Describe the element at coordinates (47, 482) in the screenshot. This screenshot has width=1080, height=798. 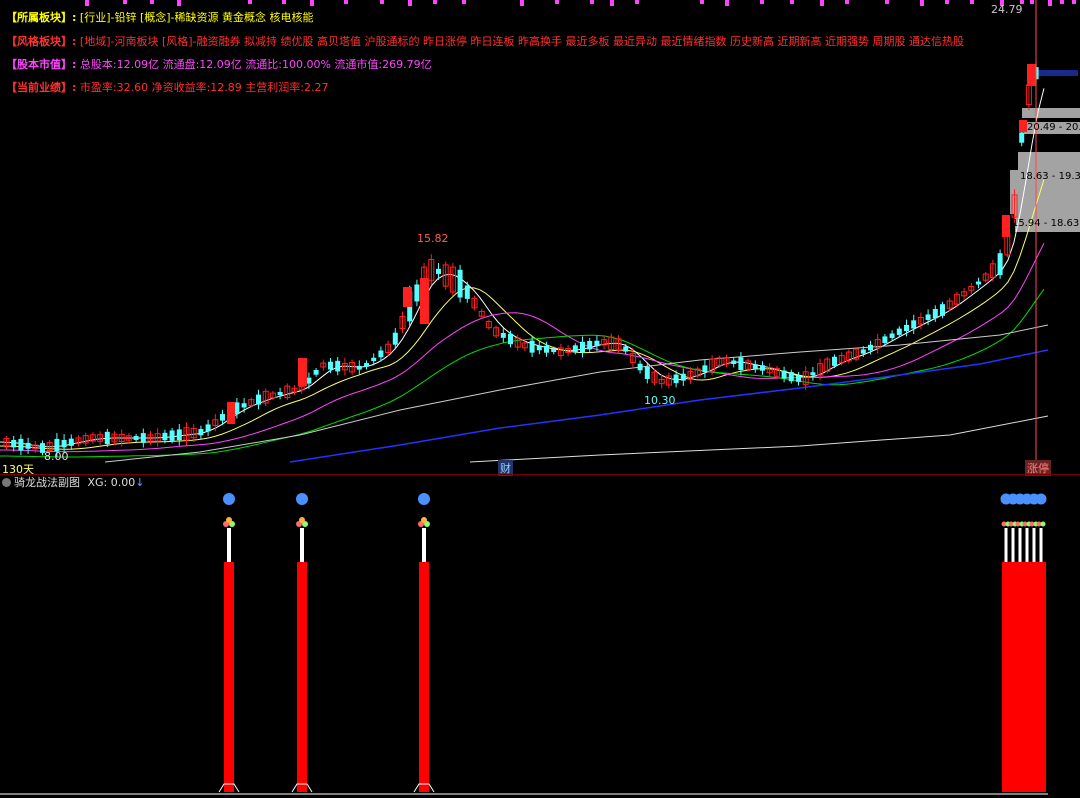
I see `sub-chart-title: 骑龙战法副图` at that location.